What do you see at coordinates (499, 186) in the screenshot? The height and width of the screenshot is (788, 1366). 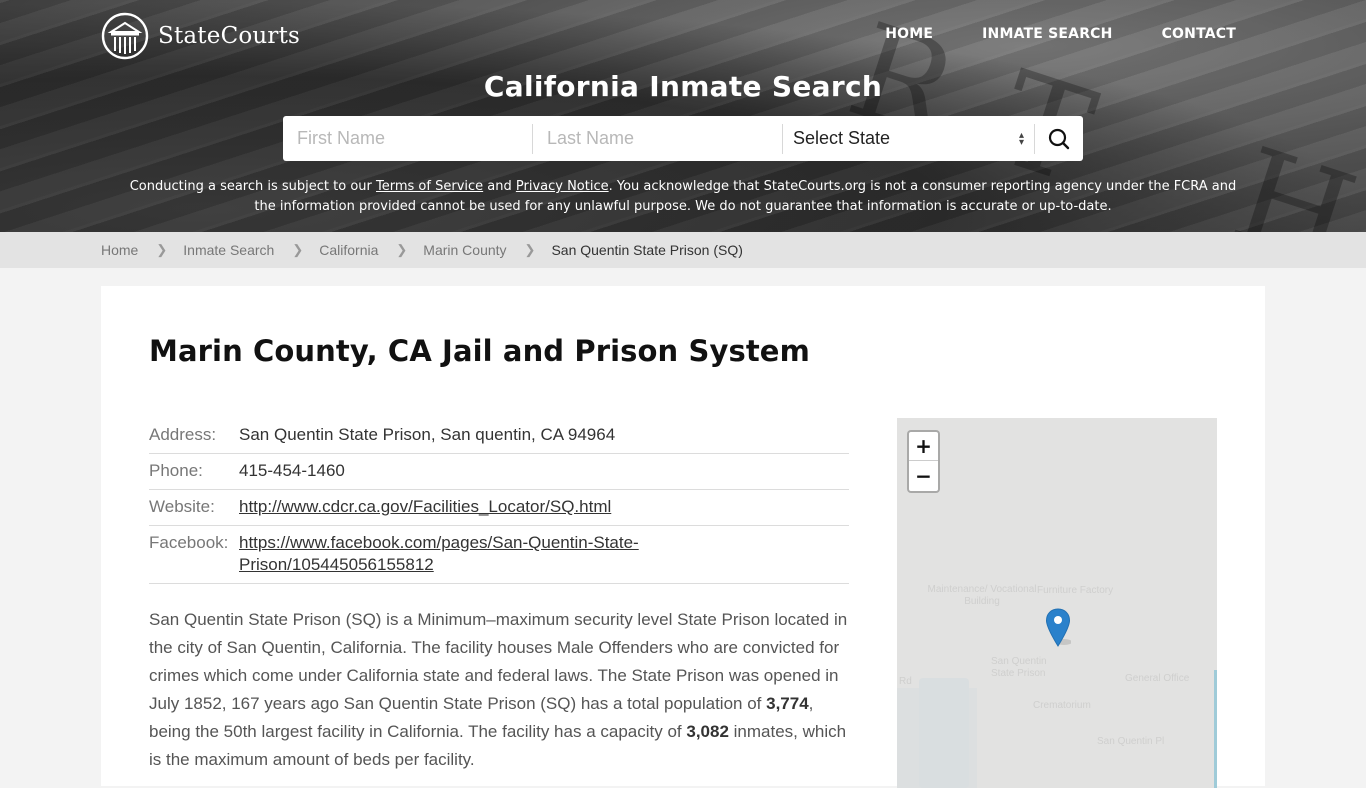 I see `disclaimer-text: and` at bounding box center [499, 186].